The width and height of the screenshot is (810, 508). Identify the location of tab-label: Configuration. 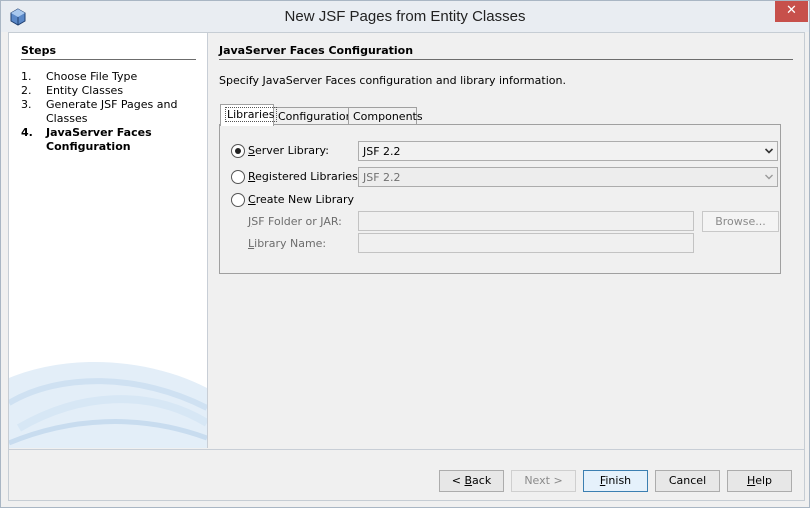
(315, 116).